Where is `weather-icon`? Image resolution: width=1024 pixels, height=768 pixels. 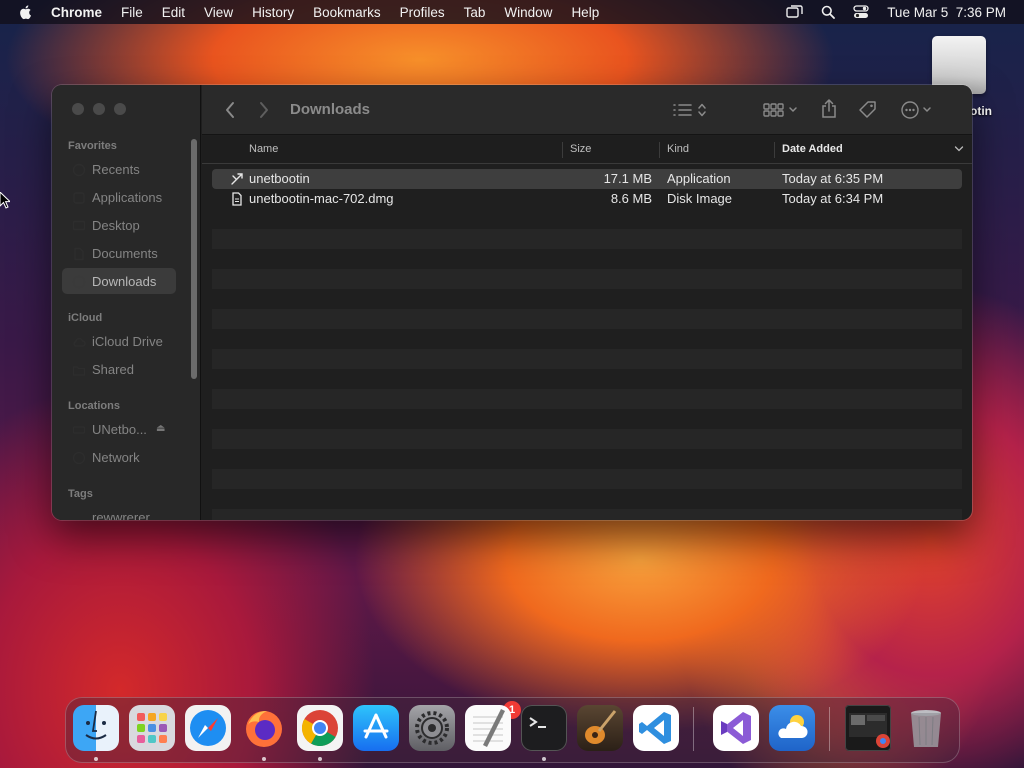 weather-icon is located at coordinates (793, 726).